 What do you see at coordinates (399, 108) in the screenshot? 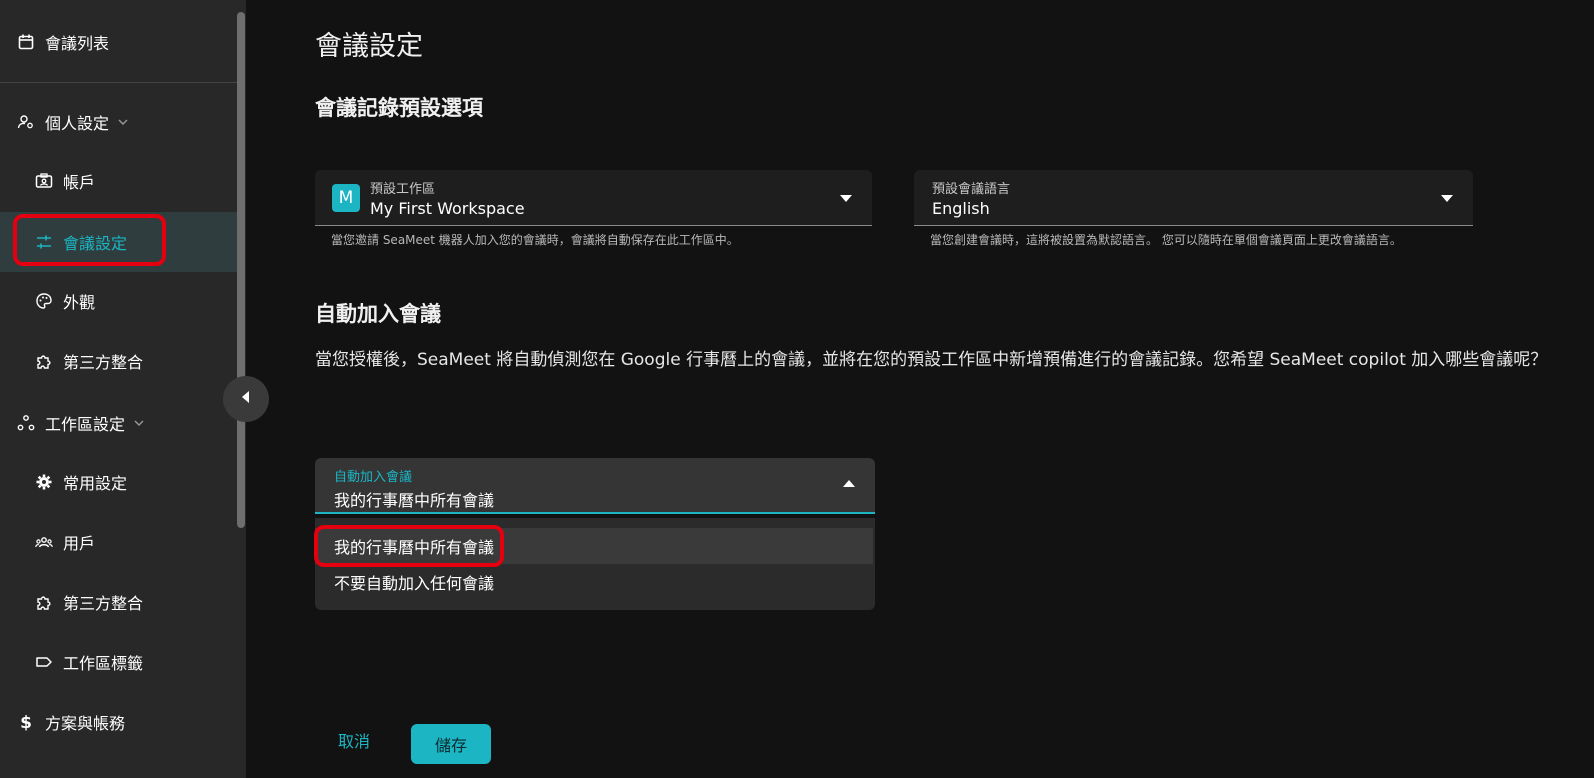
I see `section-title-defaults: 會議記錄預設選項` at bounding box center [399, 108].